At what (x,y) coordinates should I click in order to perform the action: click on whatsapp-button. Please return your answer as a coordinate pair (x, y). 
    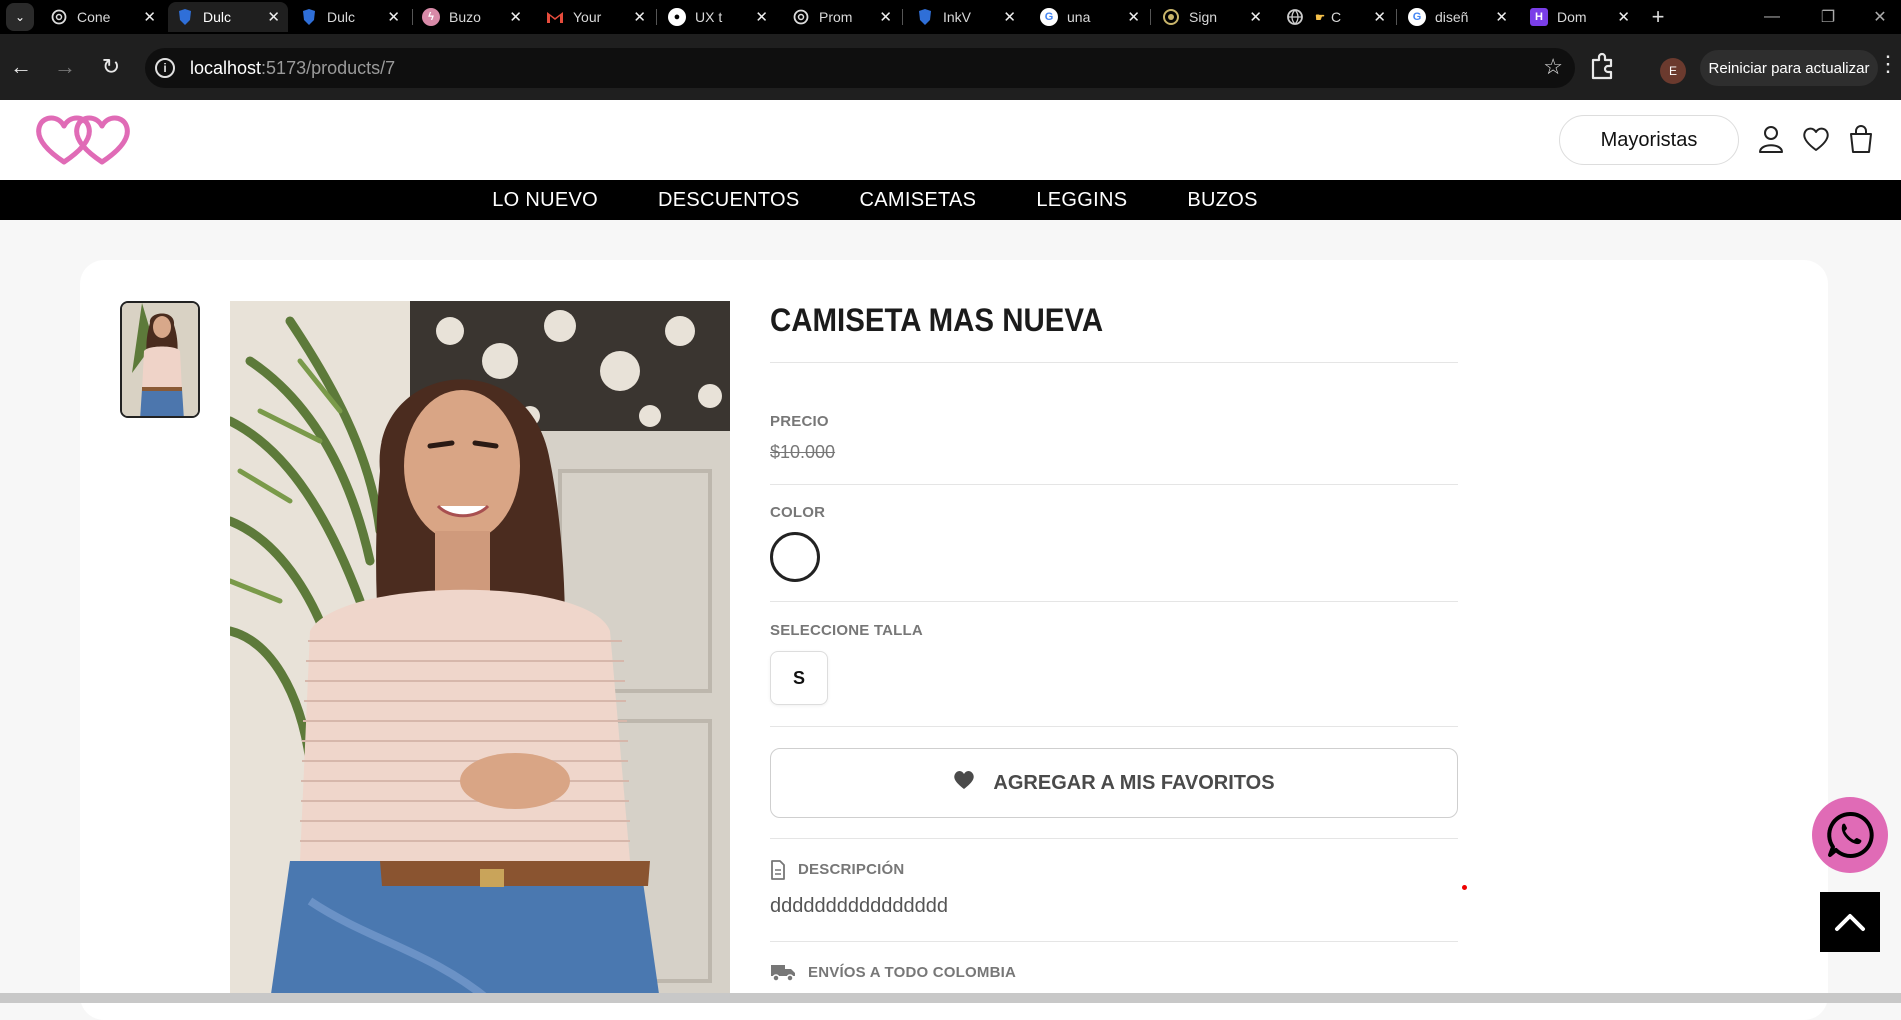
    Looking at the image, I should click on (1850, 835).